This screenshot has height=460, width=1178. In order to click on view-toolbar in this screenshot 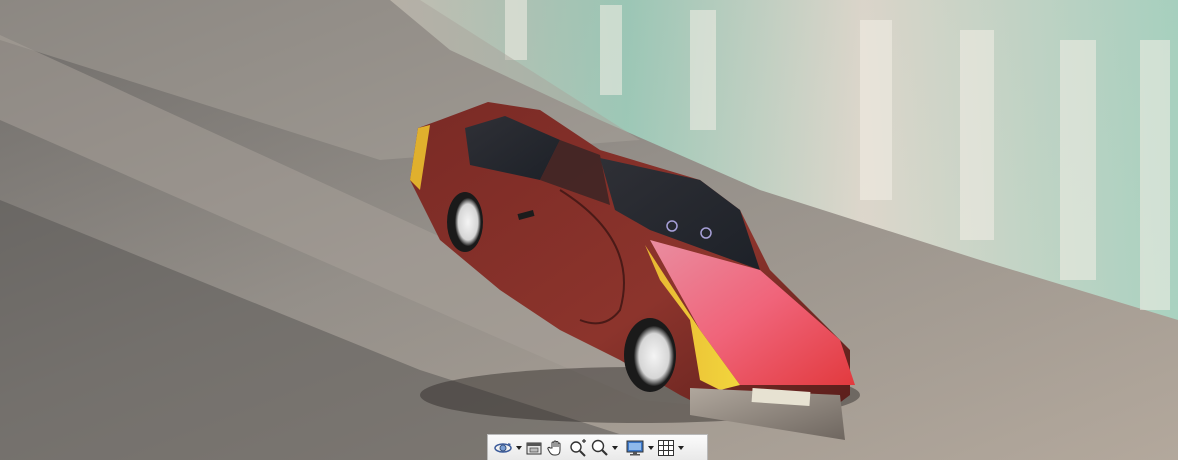, I will do `click(597, 447)`.